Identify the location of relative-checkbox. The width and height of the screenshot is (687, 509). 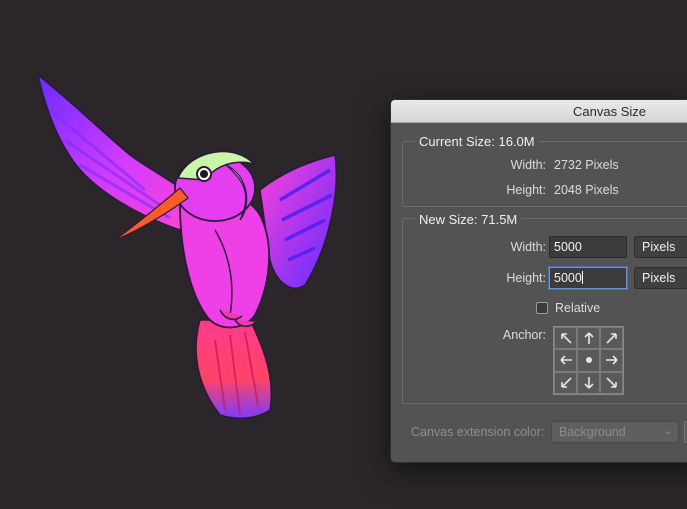
(542, 308).